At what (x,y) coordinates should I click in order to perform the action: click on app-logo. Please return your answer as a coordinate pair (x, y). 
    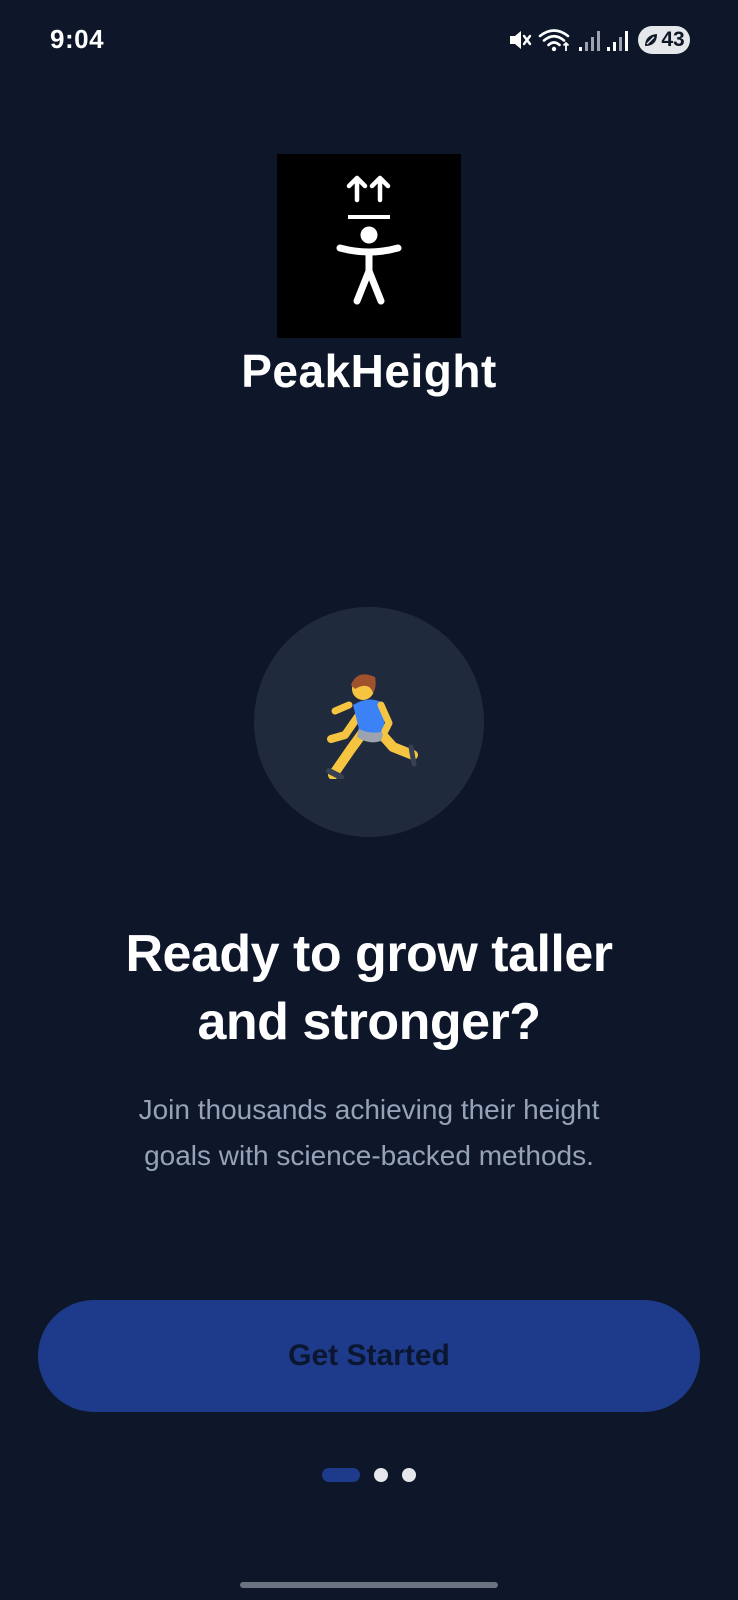
    Looking at the image, I should click on (369, 246).